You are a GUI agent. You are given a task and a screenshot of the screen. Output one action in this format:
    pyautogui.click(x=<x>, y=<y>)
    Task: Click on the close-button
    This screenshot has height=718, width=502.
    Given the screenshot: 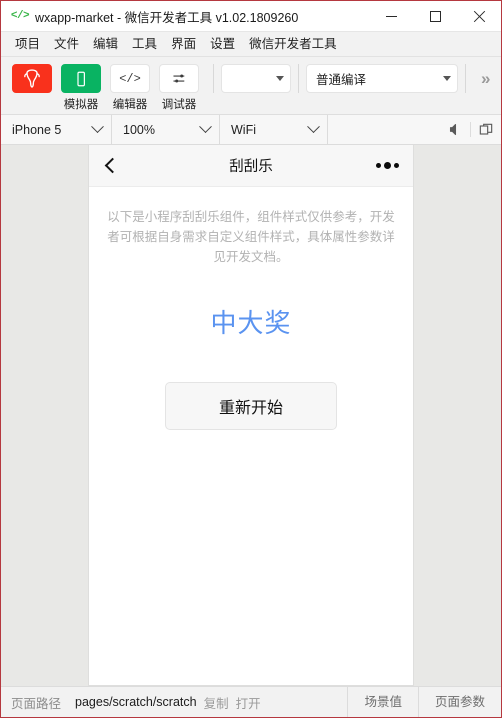 What is the action you would take?
    pyautogui.click(x=479, y=16)
    